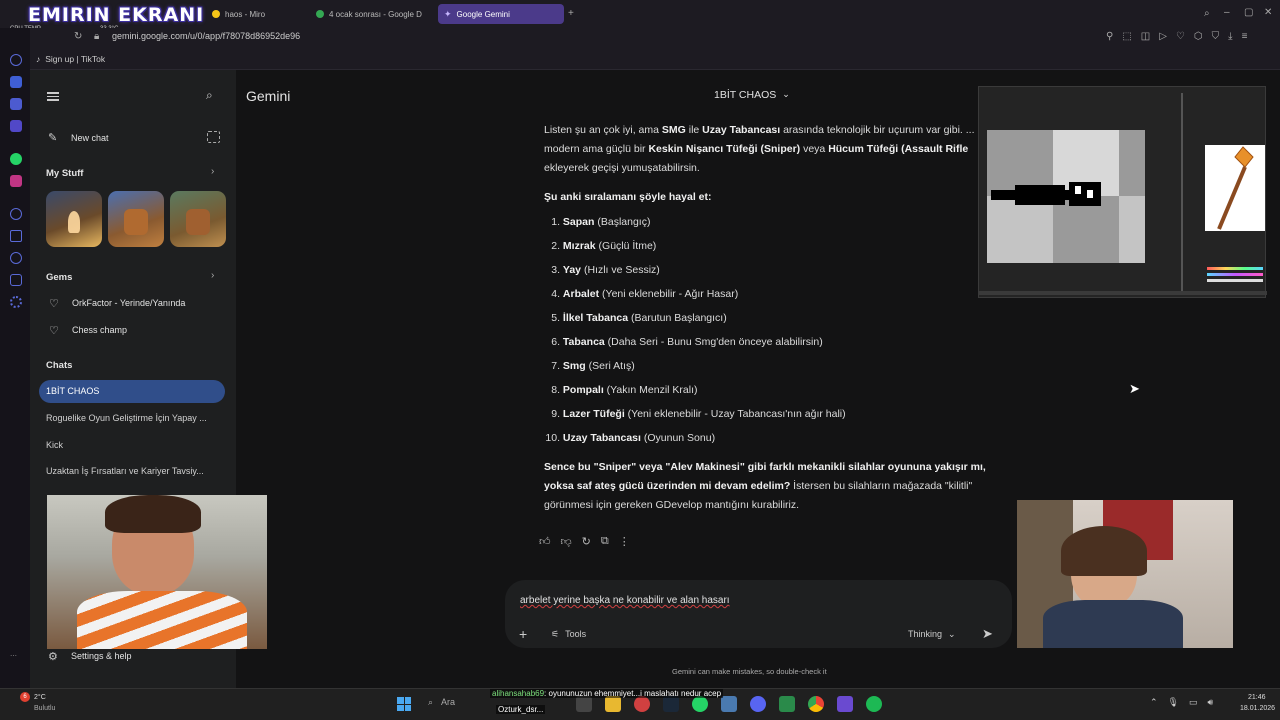 This screenshot has height=720, width=1280. What do you see at coordinates (1173, 702) in the screenshot?
I see `microphone-icon: 🎙︎` at bounding box center [1173, 702].